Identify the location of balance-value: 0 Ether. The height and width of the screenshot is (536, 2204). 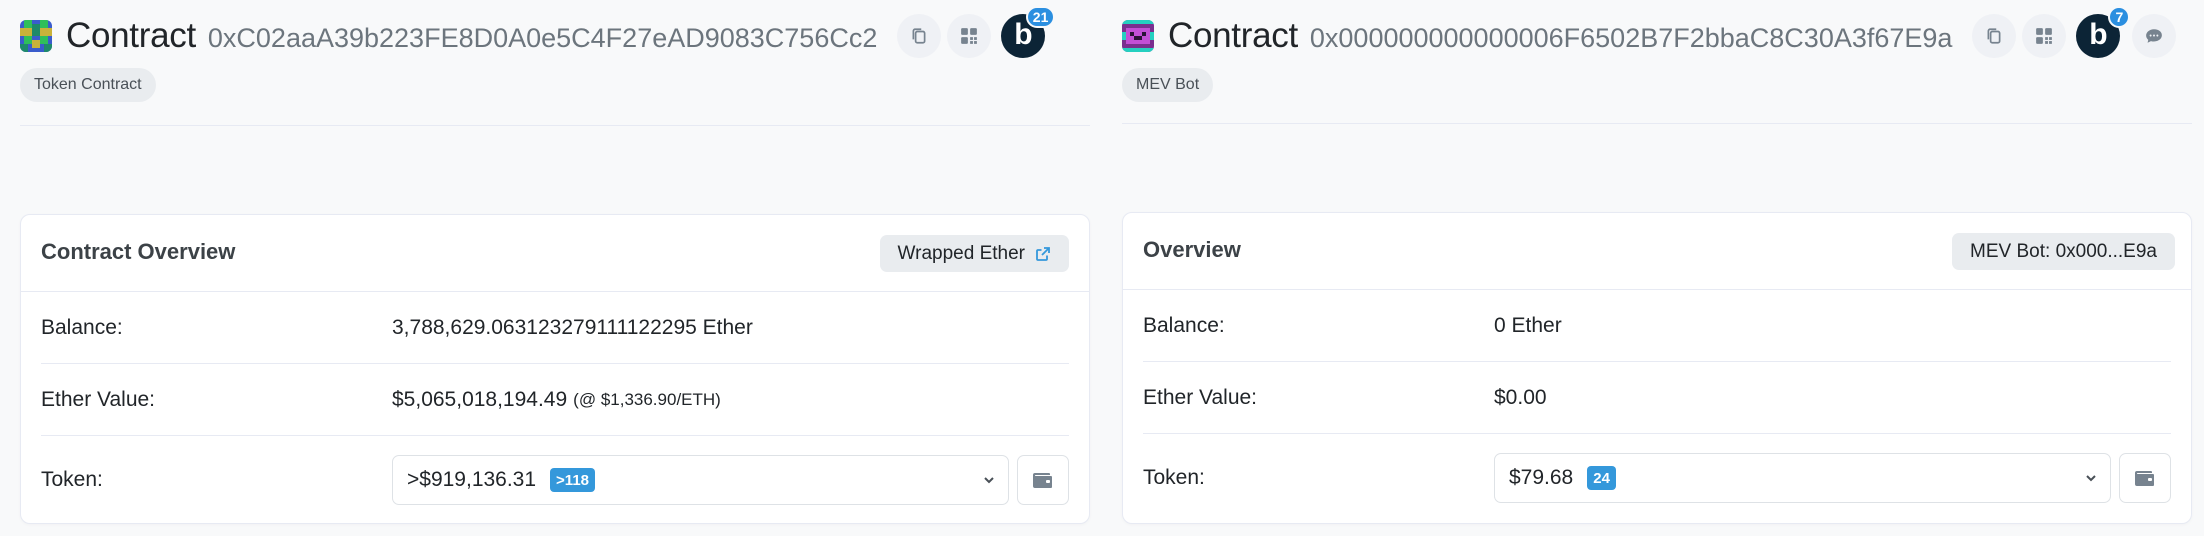
(1528, 325).